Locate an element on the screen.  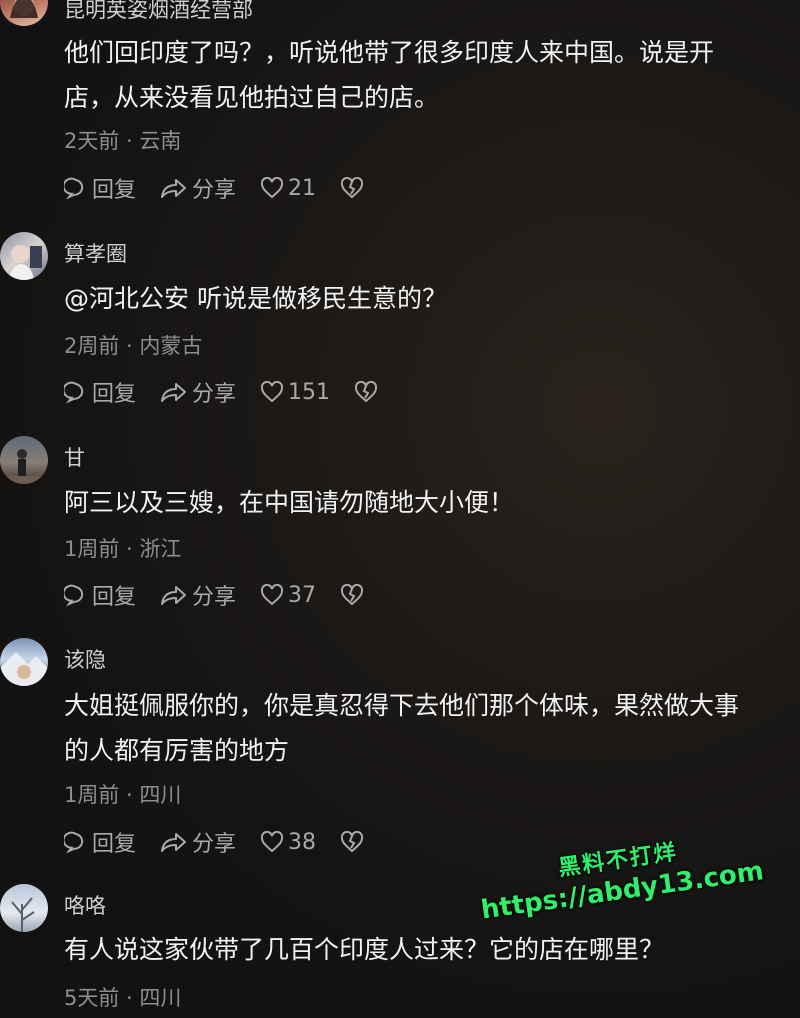
like-count: 151 is located at coordinates (309, 392).